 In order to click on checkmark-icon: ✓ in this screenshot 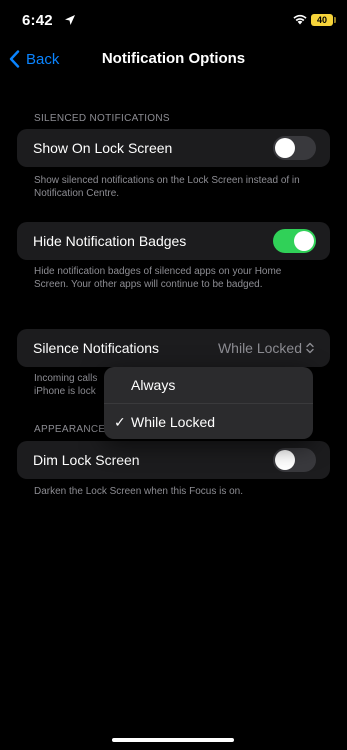, I will do `click(120, 421)`.